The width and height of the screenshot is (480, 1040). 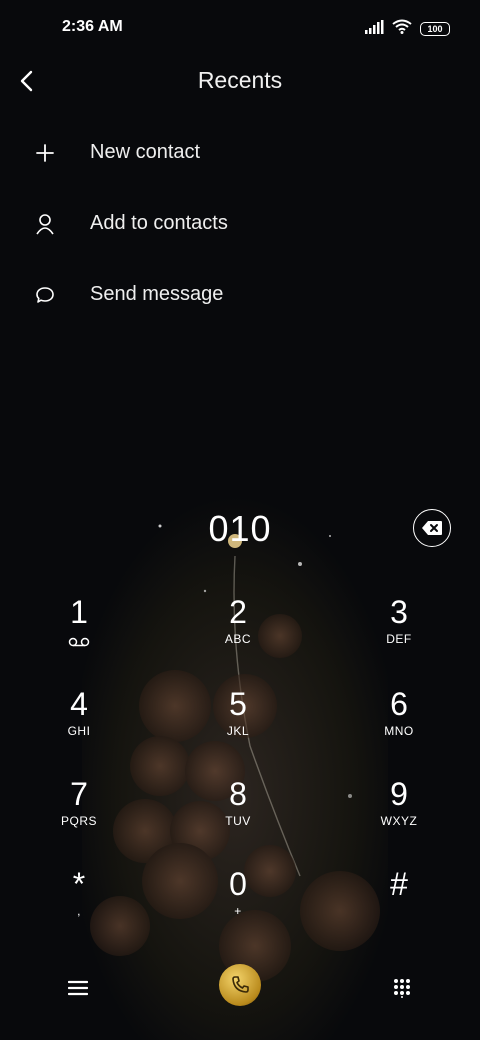 I want to click on key-7: 7 PQRS, so click(x=79, y=812).